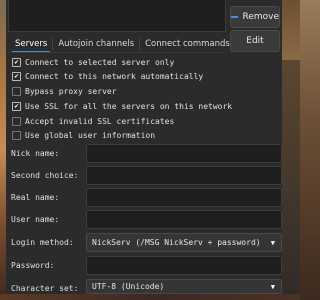 This screenshot has width=320, height=300. I want to click on character-set-value: UTF-8 (Unicode), so click(128, 286).